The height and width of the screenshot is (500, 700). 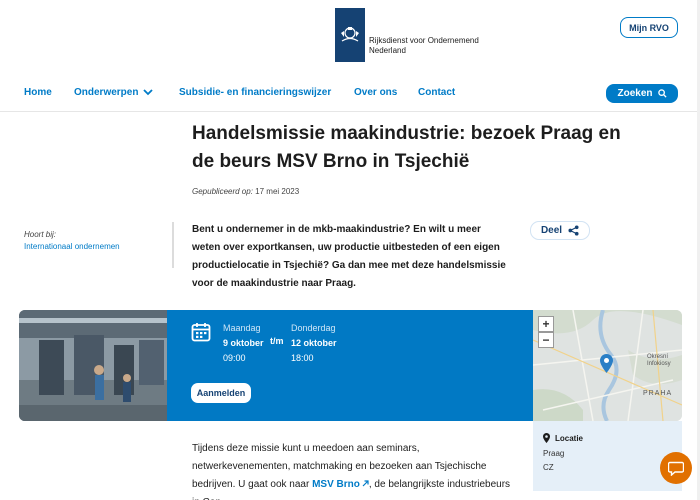 What do you see at coordinates (662, 93) in the screenshot?
I see `search-icon` at bounding box center [662, 93].